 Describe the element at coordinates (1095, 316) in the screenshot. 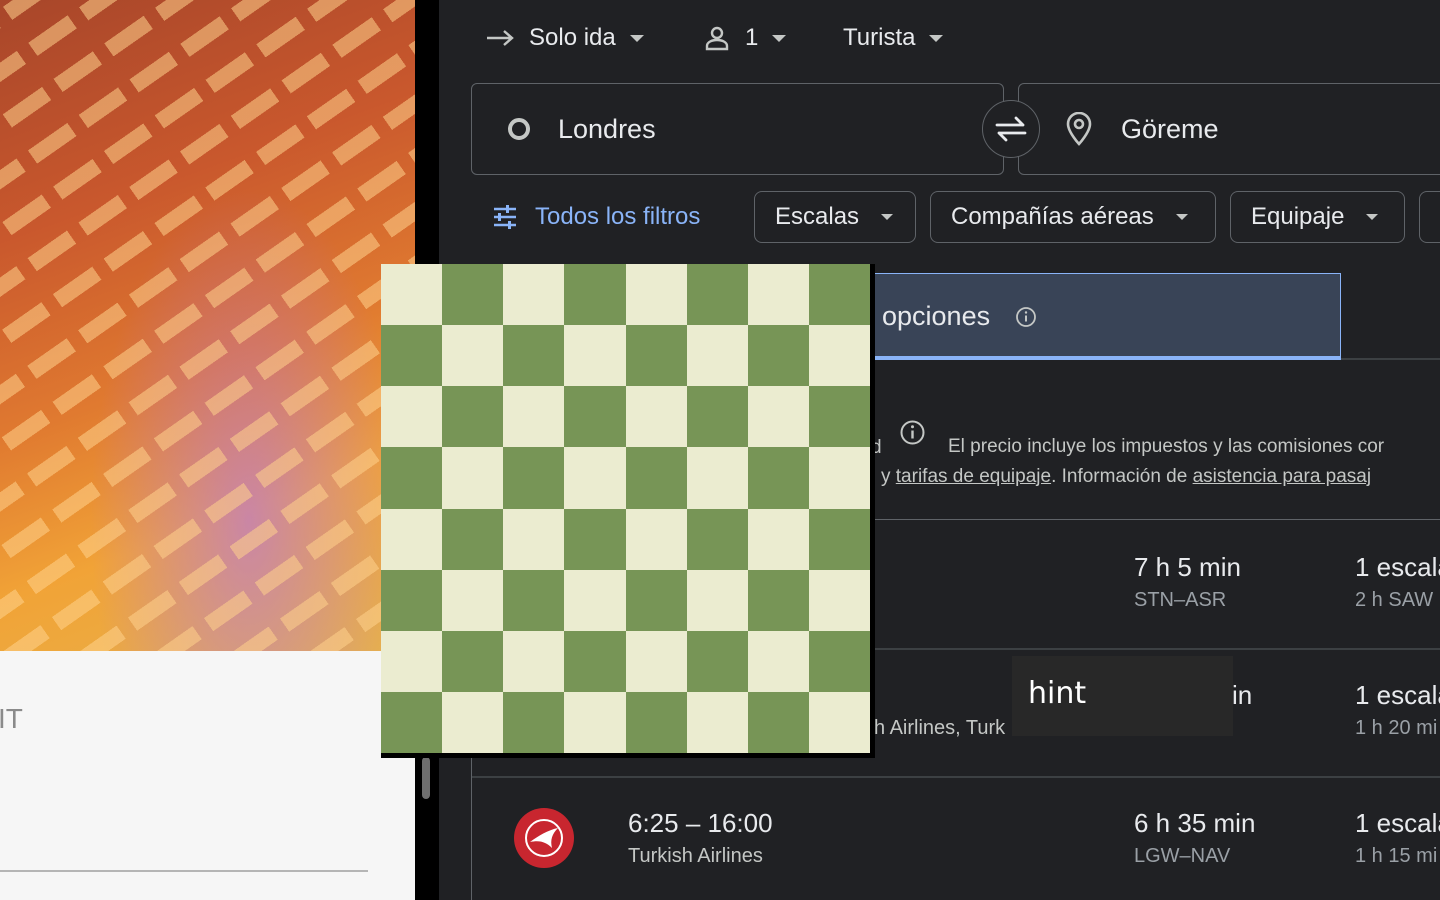

I see `tab-best-options: opciones` at that location.